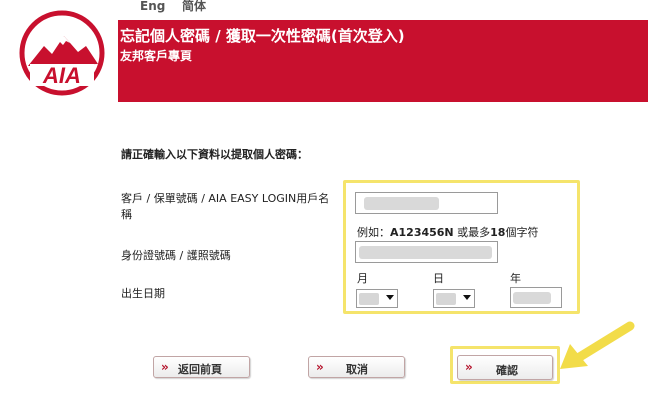 The image size is (648, 401). I want to click on day-select, so click(454, 298).